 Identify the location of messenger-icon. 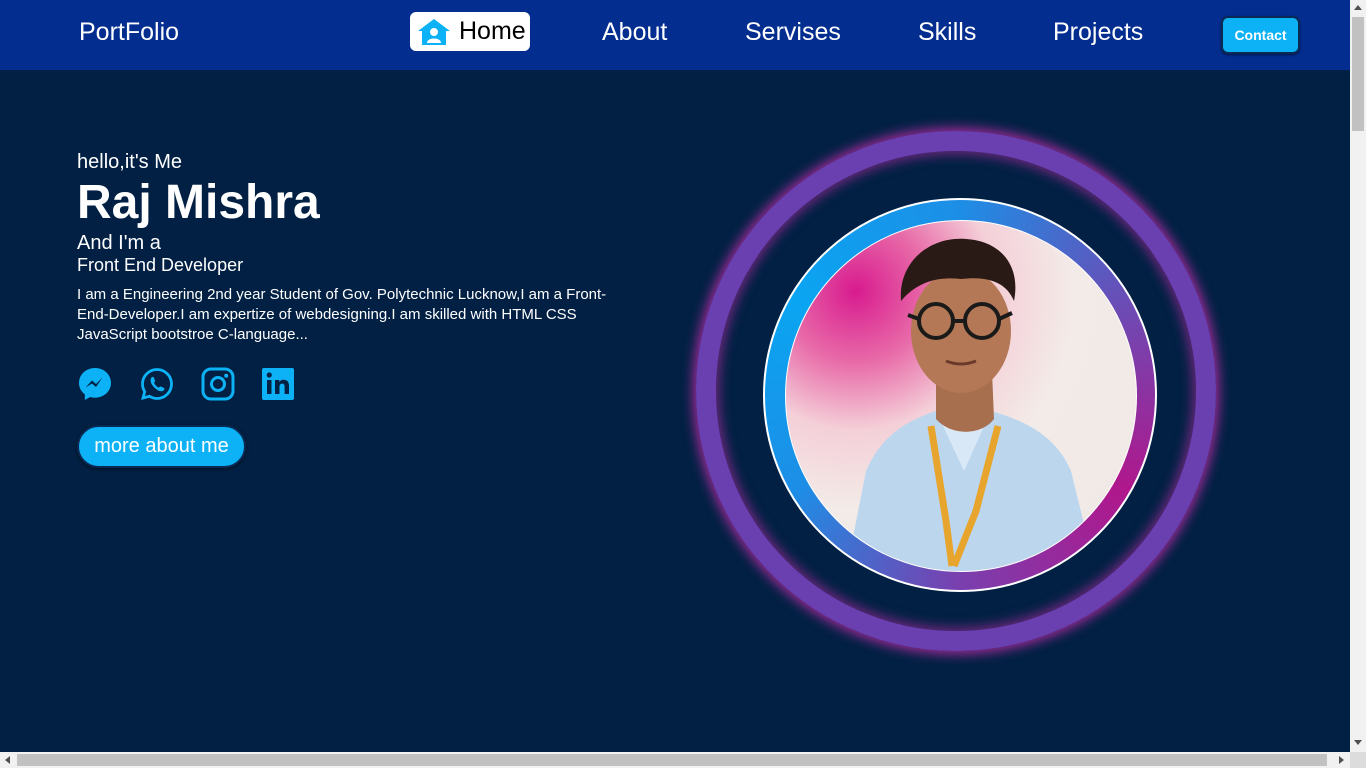
(95, 384).